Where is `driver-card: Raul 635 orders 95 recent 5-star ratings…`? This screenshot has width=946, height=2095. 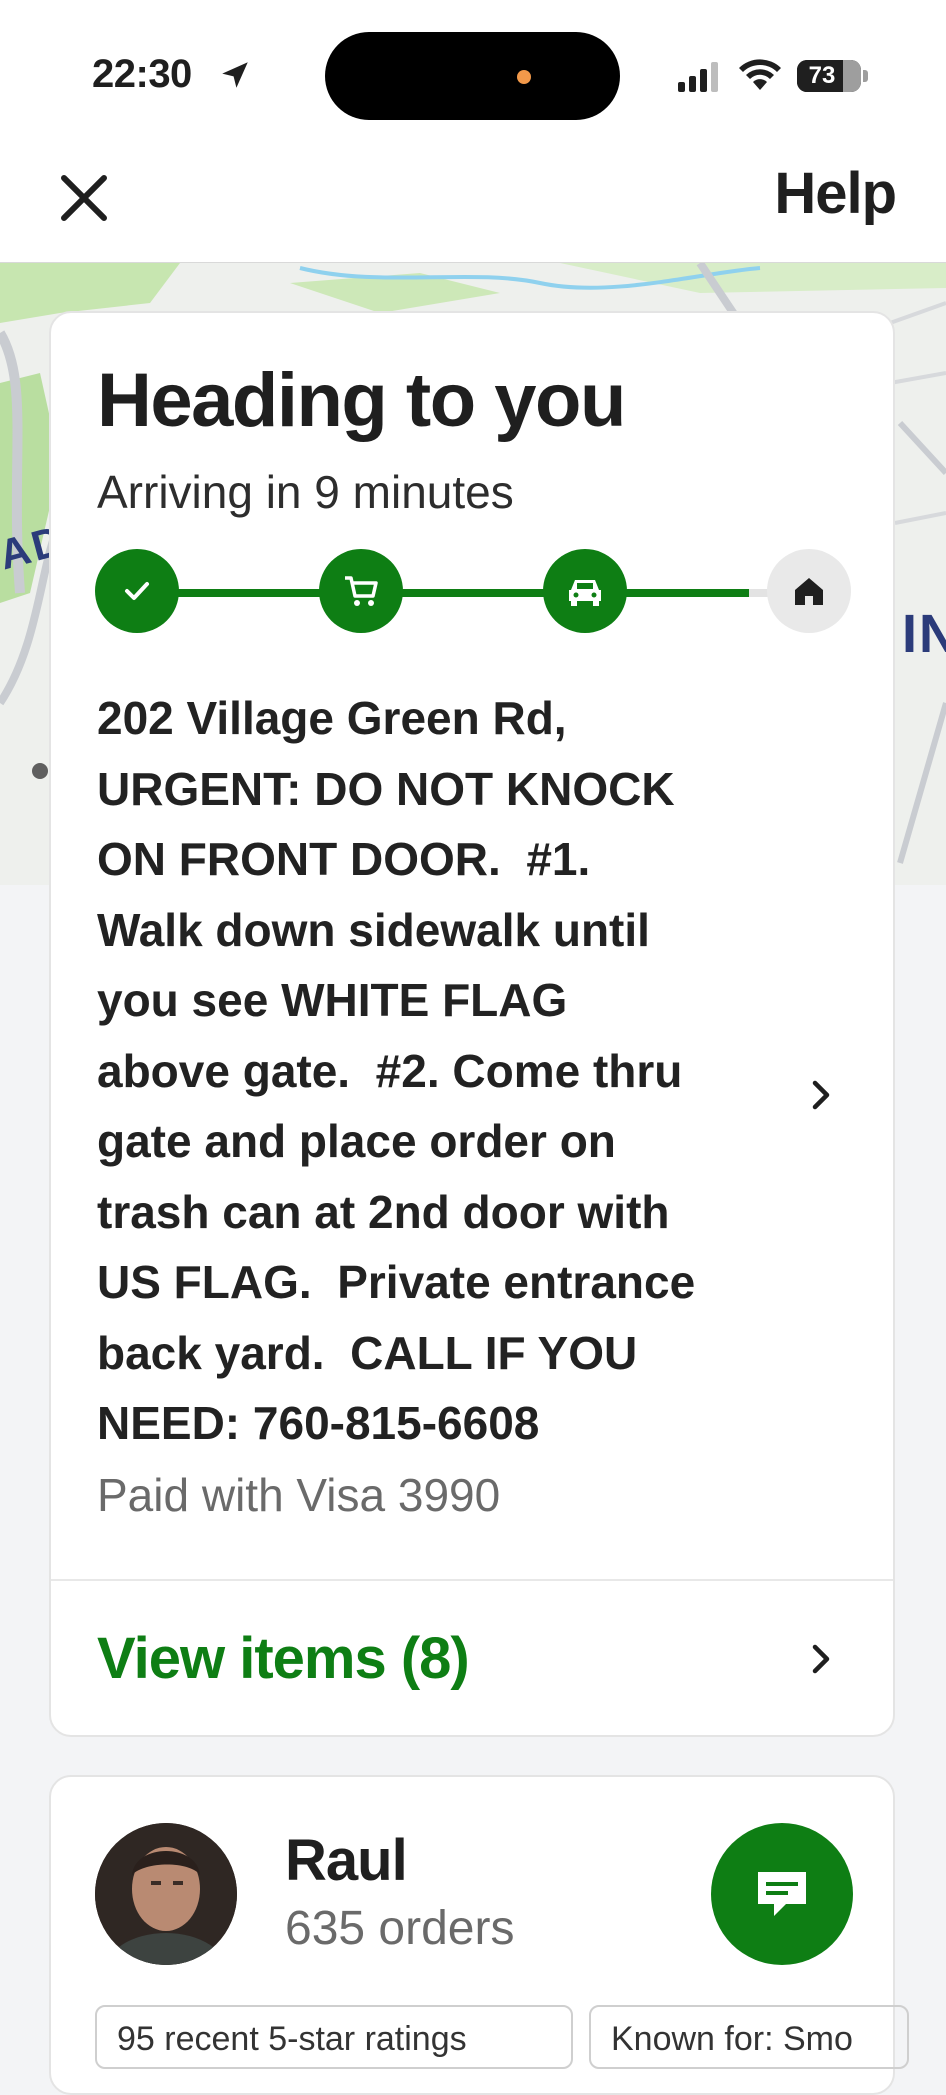 driver-card: Raul 635 orders 95 recent 5-star ratings… is located at coordinates (479, 1935).